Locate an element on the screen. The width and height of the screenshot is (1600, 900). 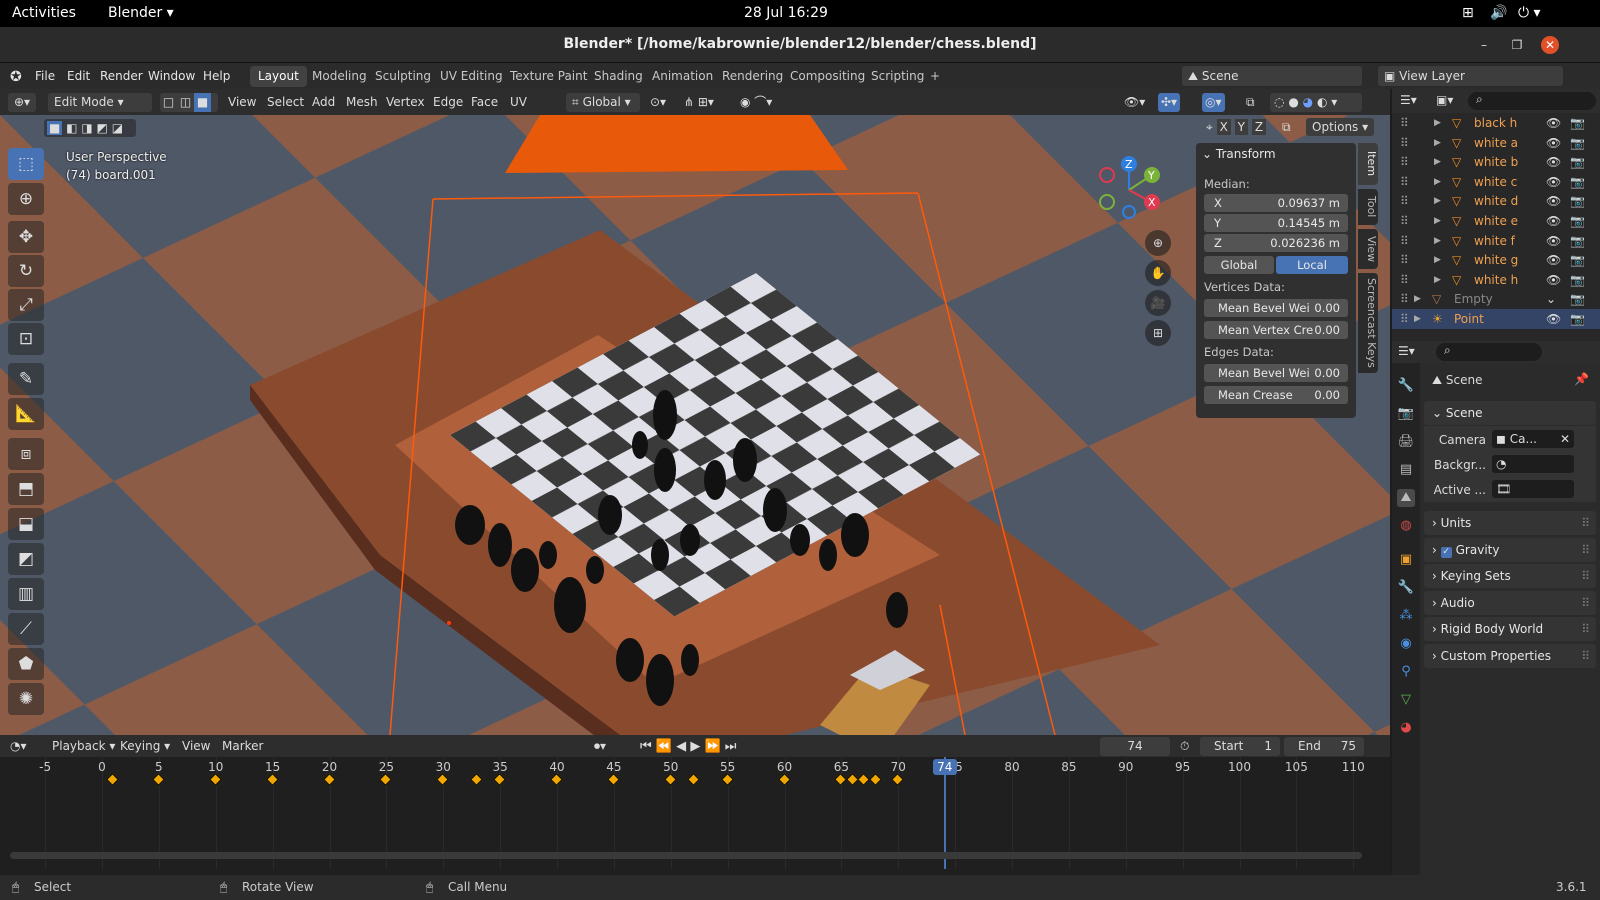
app-menu: Blender ▾ is located at coordinates (141, 13).